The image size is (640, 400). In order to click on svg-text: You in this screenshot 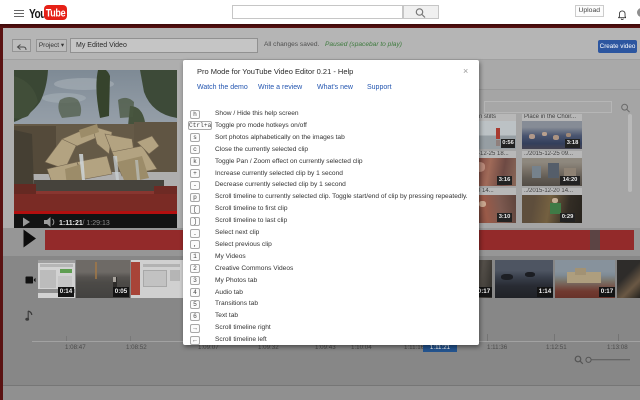, I will do `click(37, 14)`.